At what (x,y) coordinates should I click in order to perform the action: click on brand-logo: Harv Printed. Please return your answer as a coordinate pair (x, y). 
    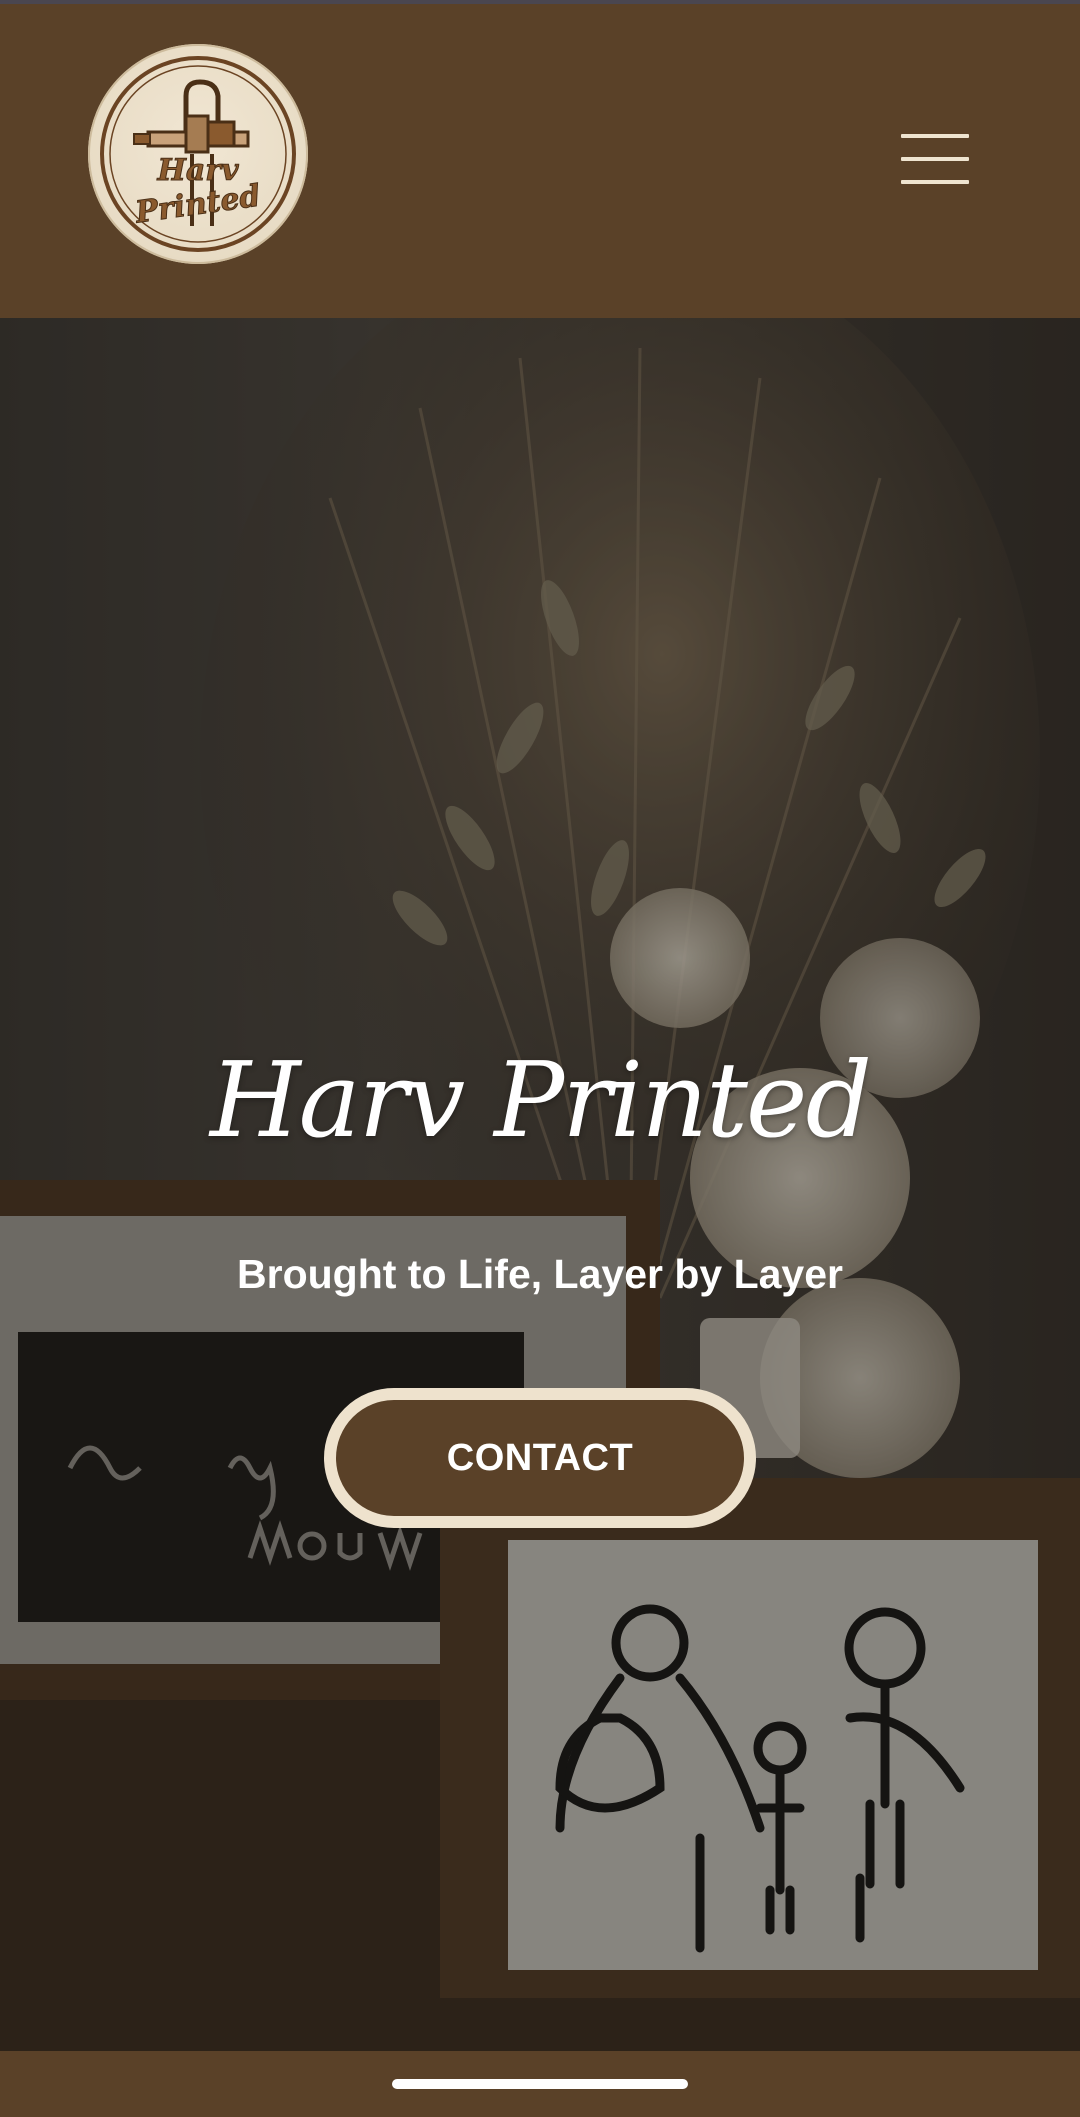
    Looking at the image, I should click on (198, 154).